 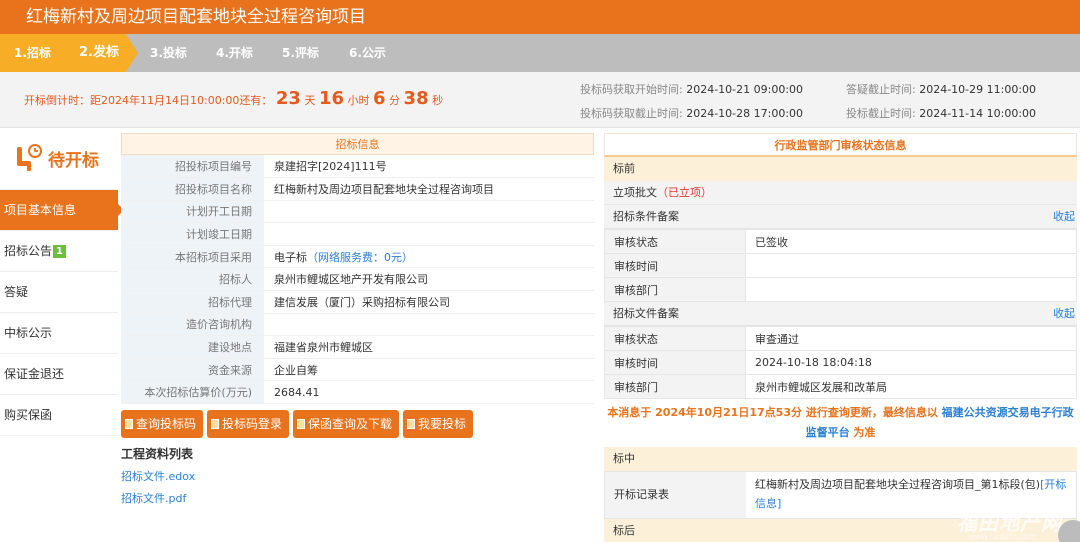 I want to click on table-row: 招标代理 建信发展（厦门）采购招标有限公司, so click(x=357, y=302).